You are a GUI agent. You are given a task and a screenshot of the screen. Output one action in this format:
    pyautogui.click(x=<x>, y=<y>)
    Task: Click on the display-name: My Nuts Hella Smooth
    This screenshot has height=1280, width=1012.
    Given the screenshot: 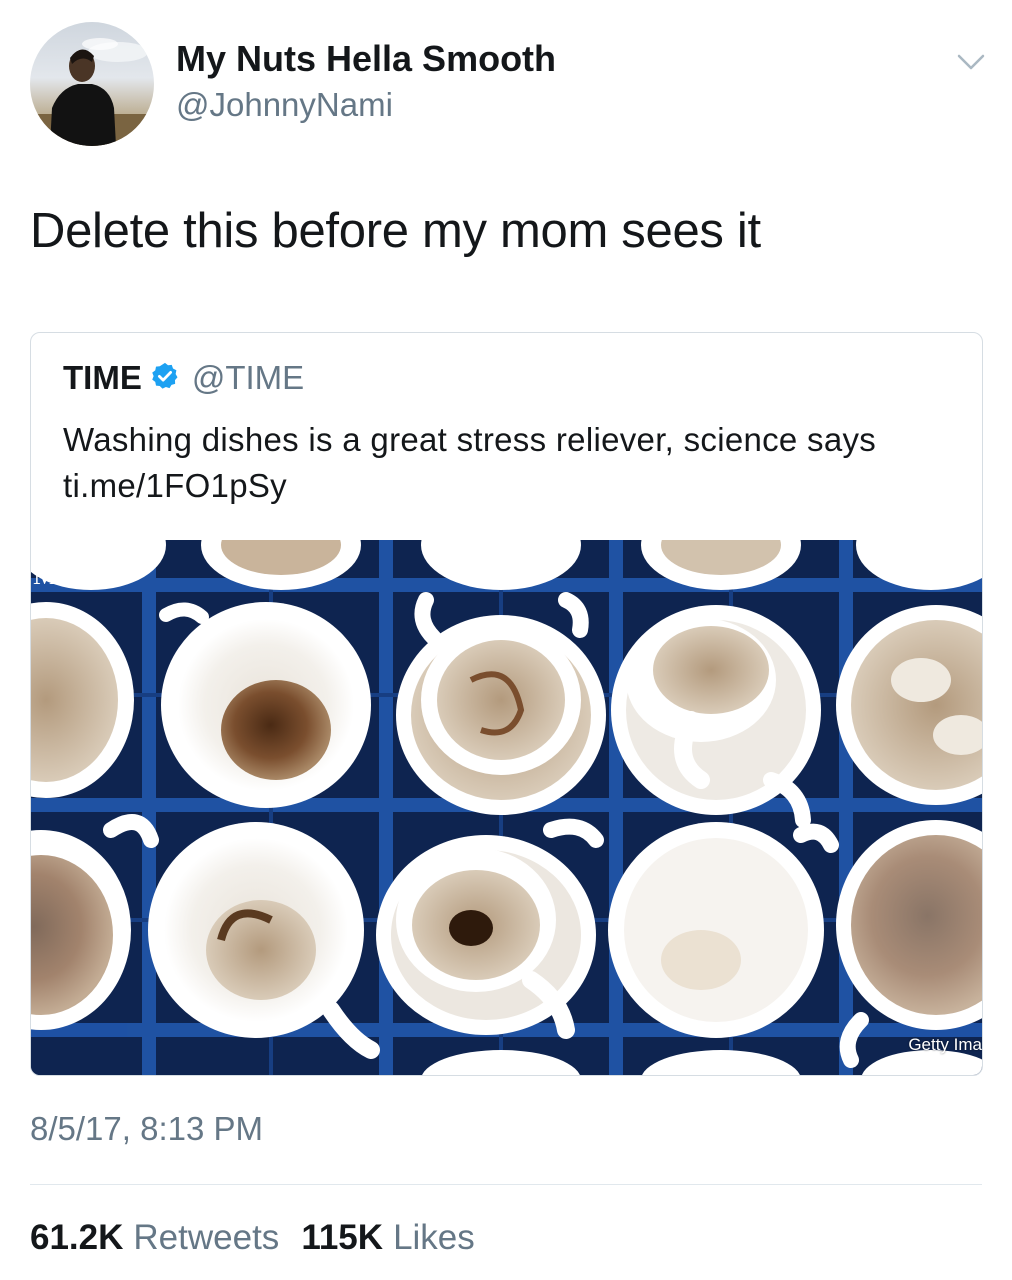 What is the action you would take?
    pyautogui.click(x=366, y=59)
    